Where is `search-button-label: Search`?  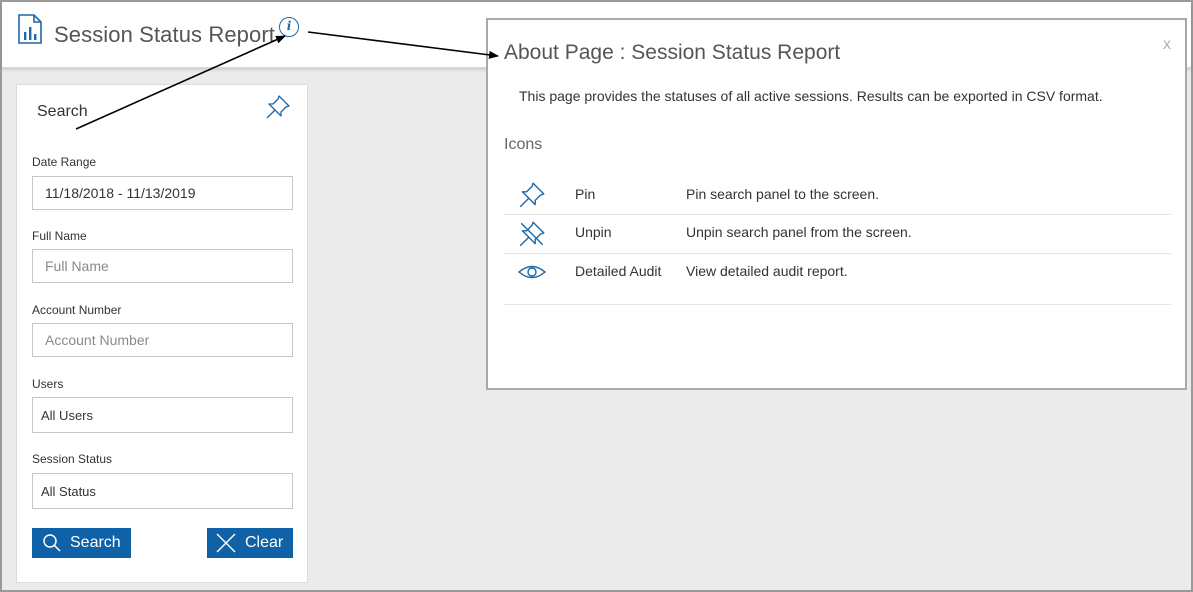
search-button-label: Search is located at coordinates (95, 542).